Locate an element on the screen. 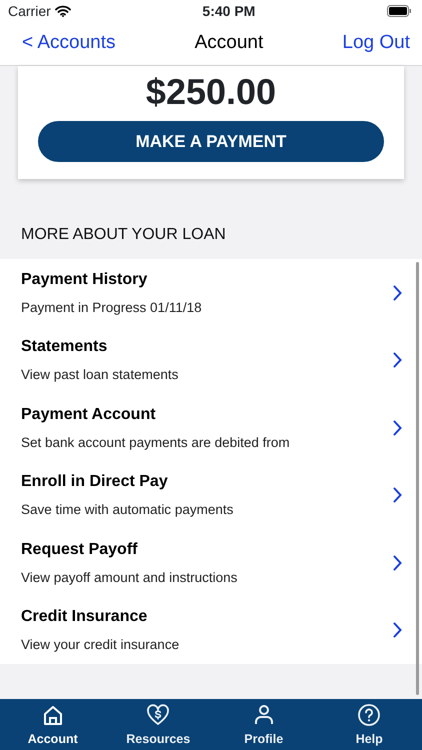 The height and width of the screenshot is (750, 422). tab-item: Resources is located at coordinates (158, 724).